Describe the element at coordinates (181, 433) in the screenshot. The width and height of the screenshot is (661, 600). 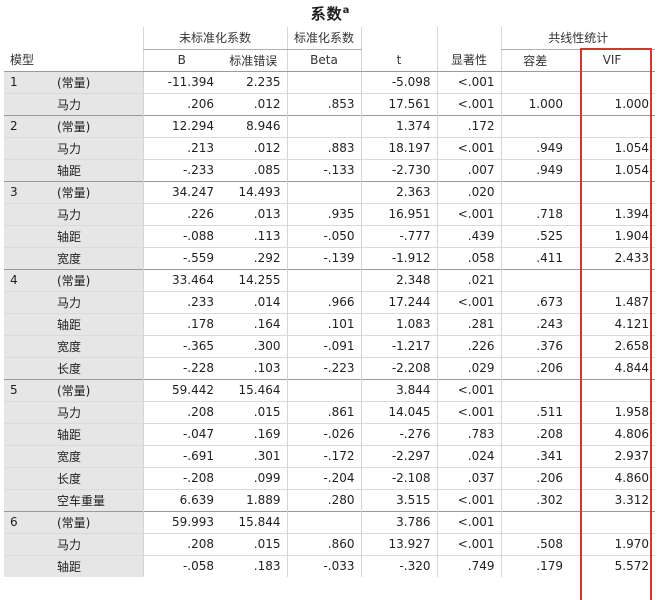
I see `b-value: -.047` at that location.